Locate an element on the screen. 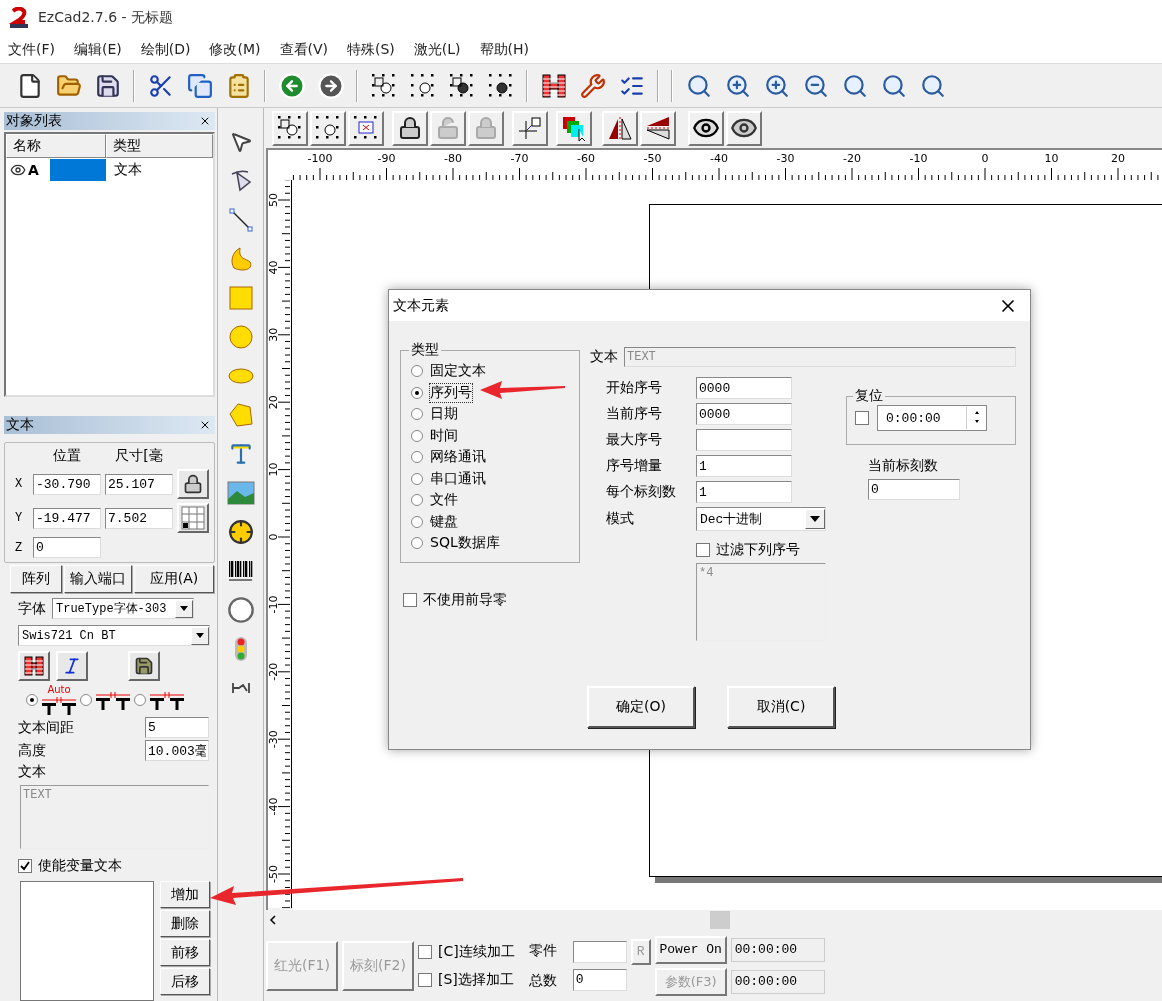 This screenshot has width=1162, height=1001. save-button is located at coordinates (144, 666).